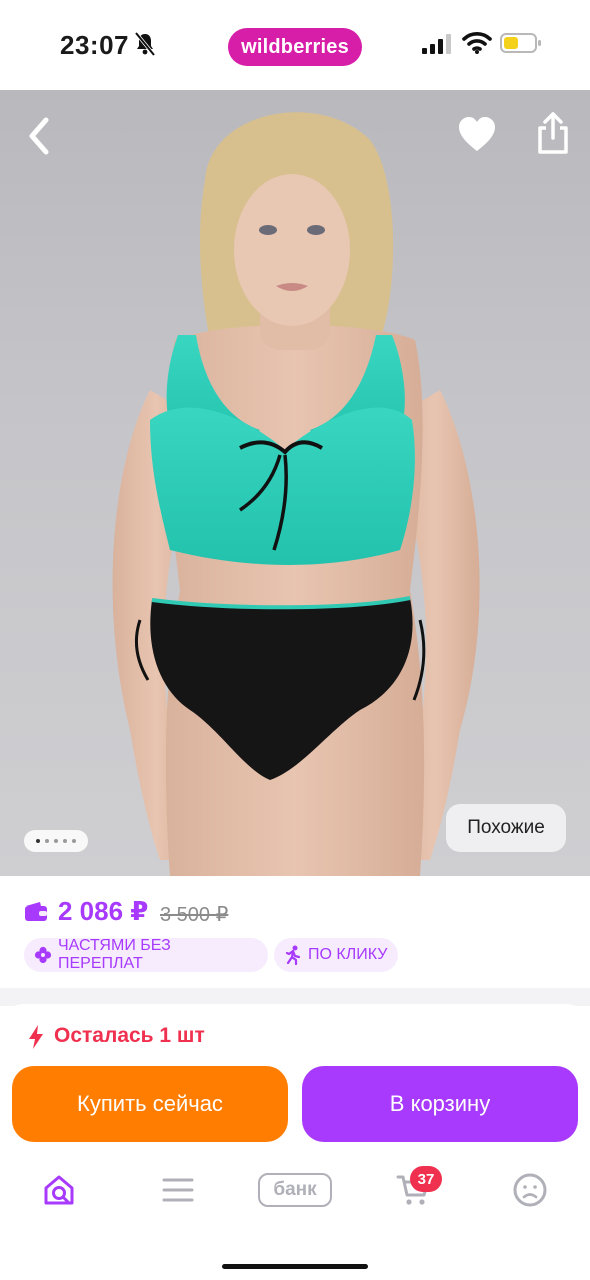 The width and height of the screenshot is (590, 1280). I want to click on brand-logo: wildberries, so click(295, 47).